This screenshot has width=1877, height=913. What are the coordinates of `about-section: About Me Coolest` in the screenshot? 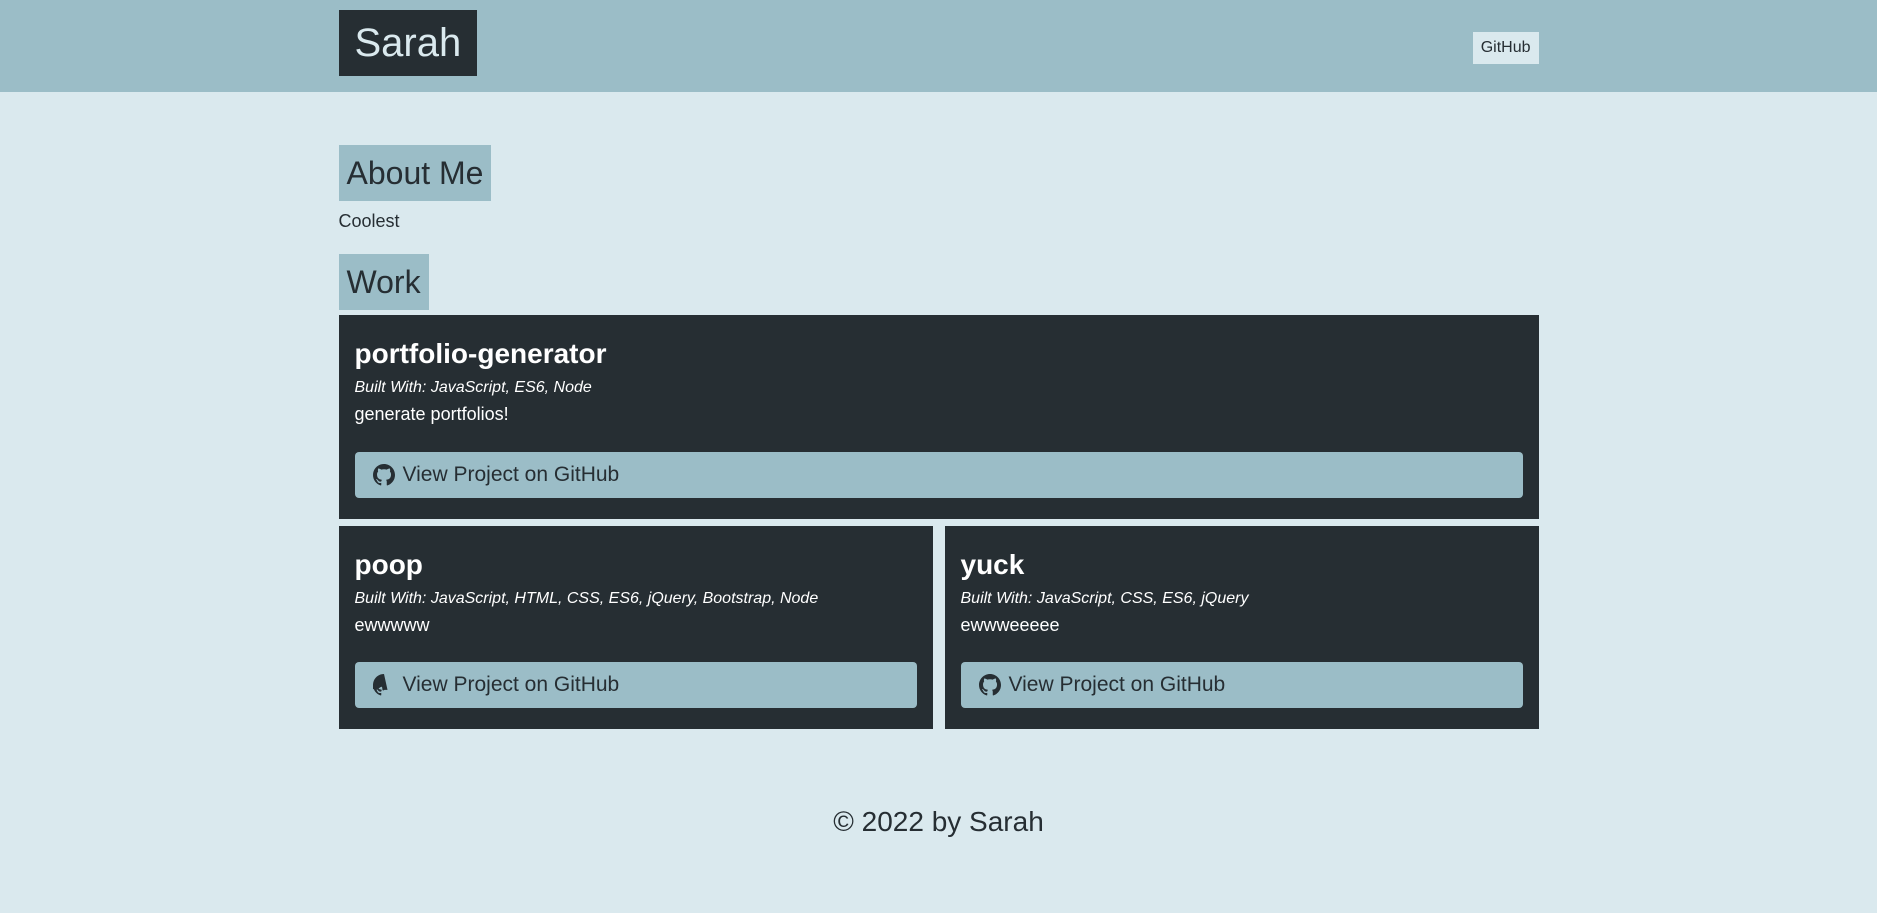 It's located at (938, 162).